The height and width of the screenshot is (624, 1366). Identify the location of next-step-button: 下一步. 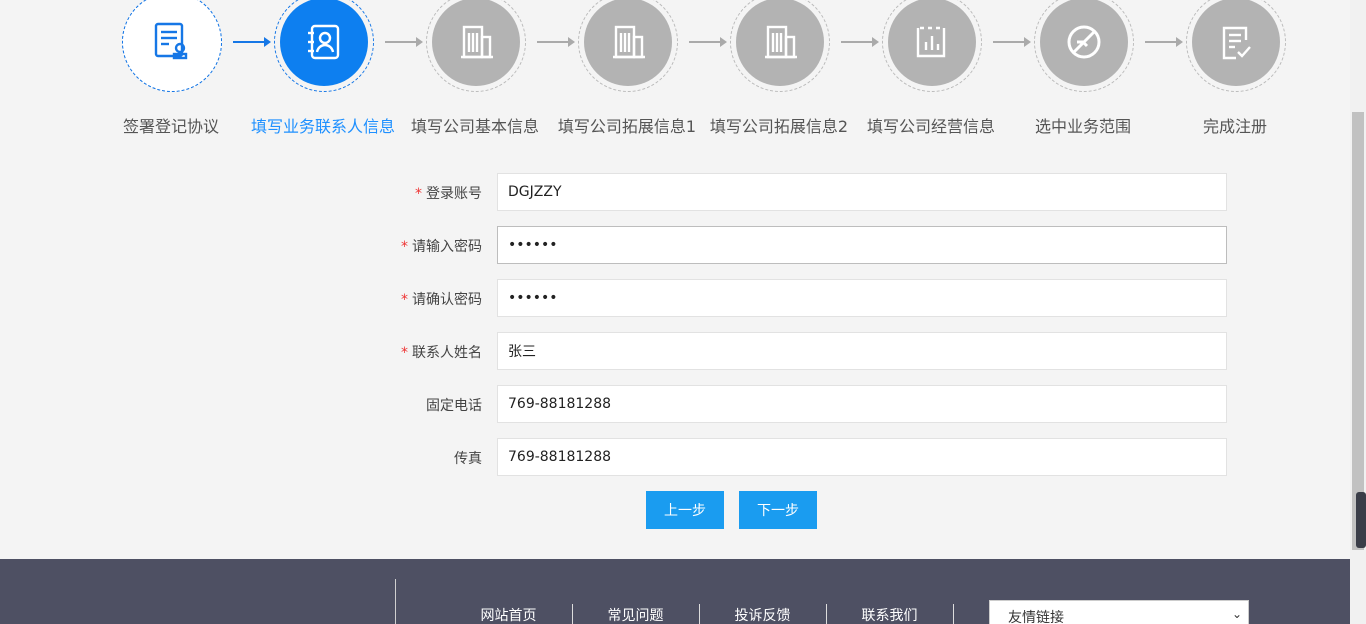
(778, 510).